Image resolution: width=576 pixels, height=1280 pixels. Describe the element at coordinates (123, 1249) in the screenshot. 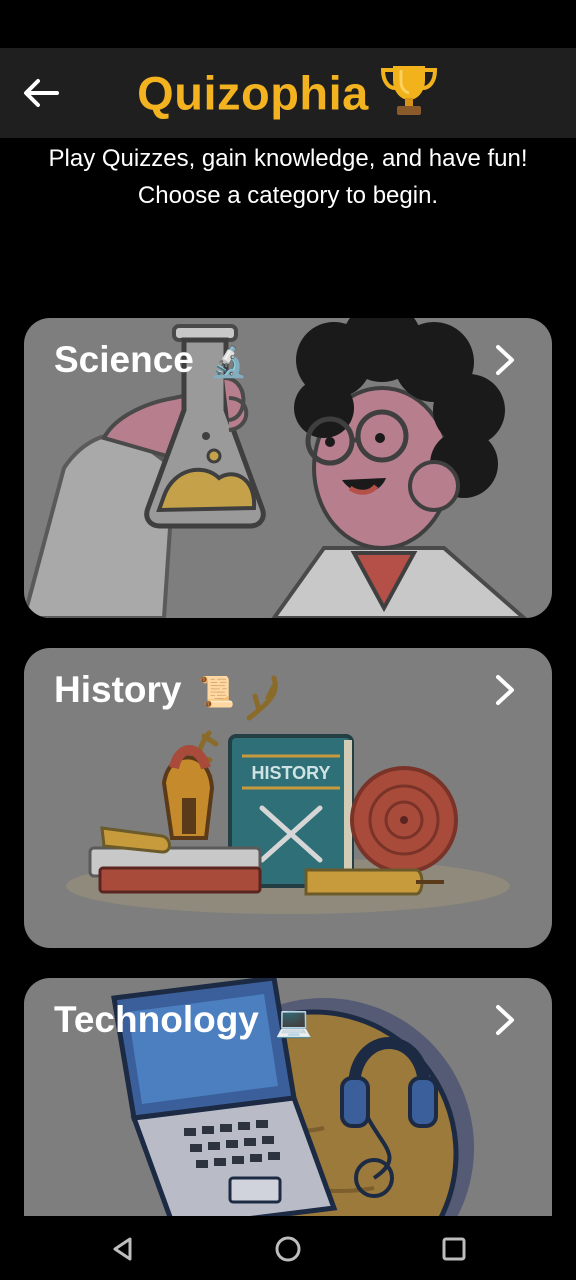

I see `nav-back-icon` at that location.